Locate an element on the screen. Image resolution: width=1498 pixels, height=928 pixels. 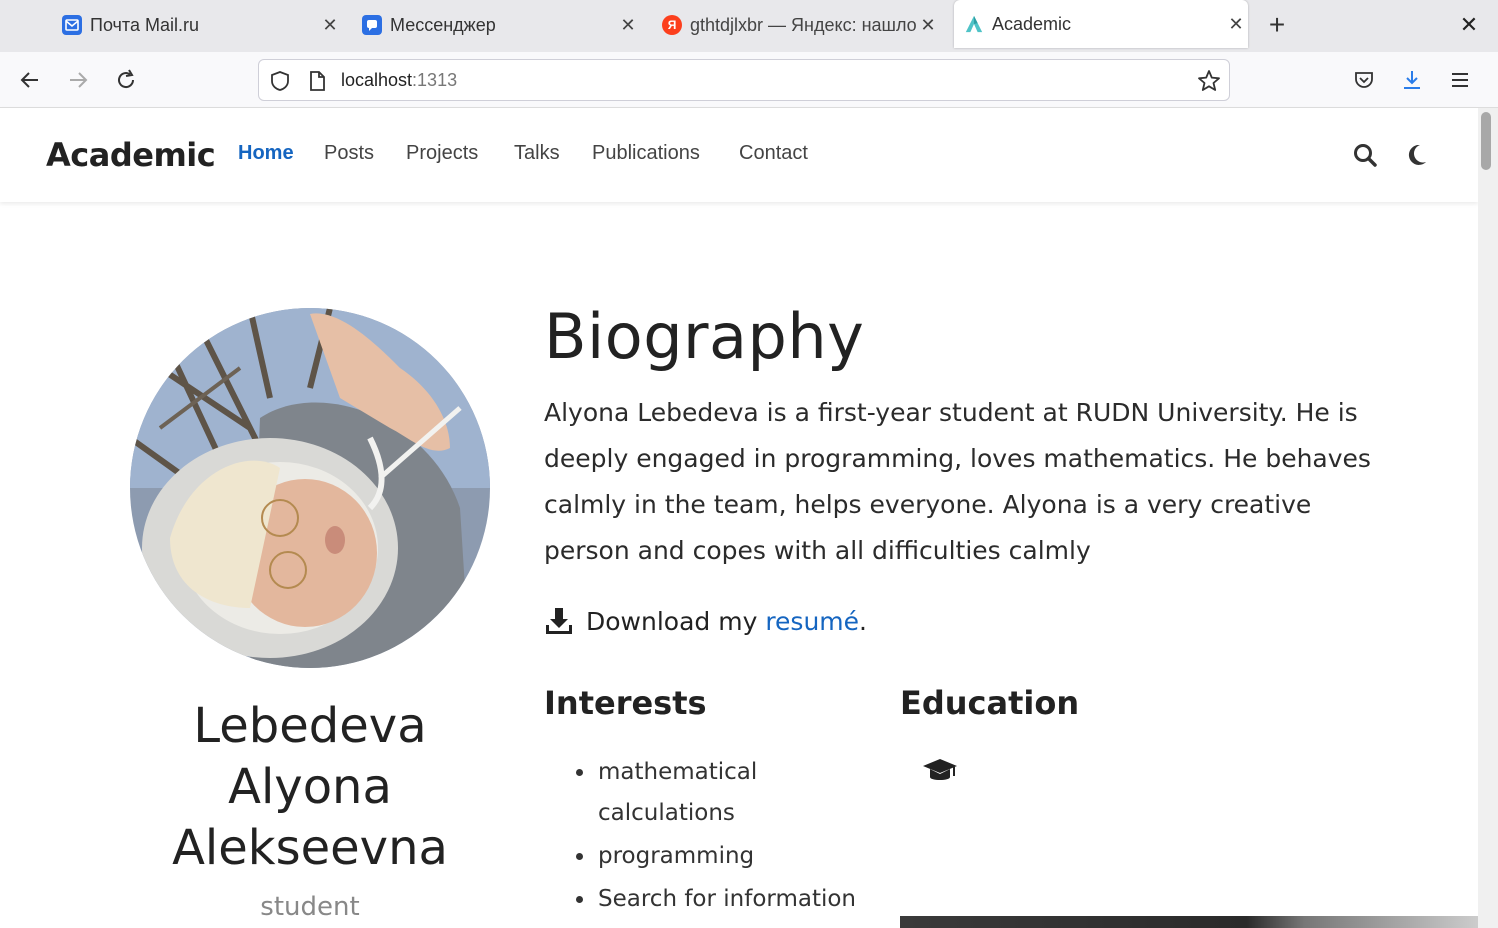
biography-title: Biography is located at coordinates (704, 336).